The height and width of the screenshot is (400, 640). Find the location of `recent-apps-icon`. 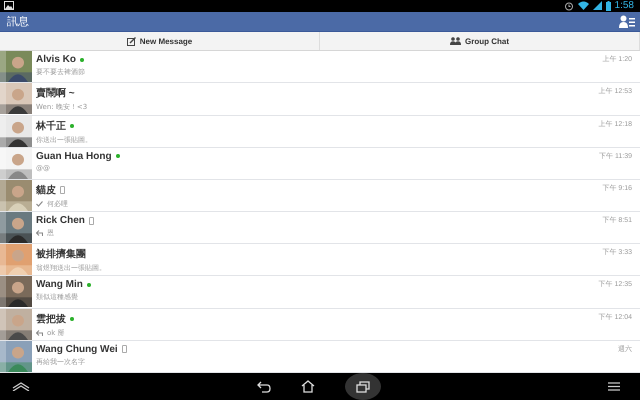

recent-apps-icon is located at coordinates (363, 386).